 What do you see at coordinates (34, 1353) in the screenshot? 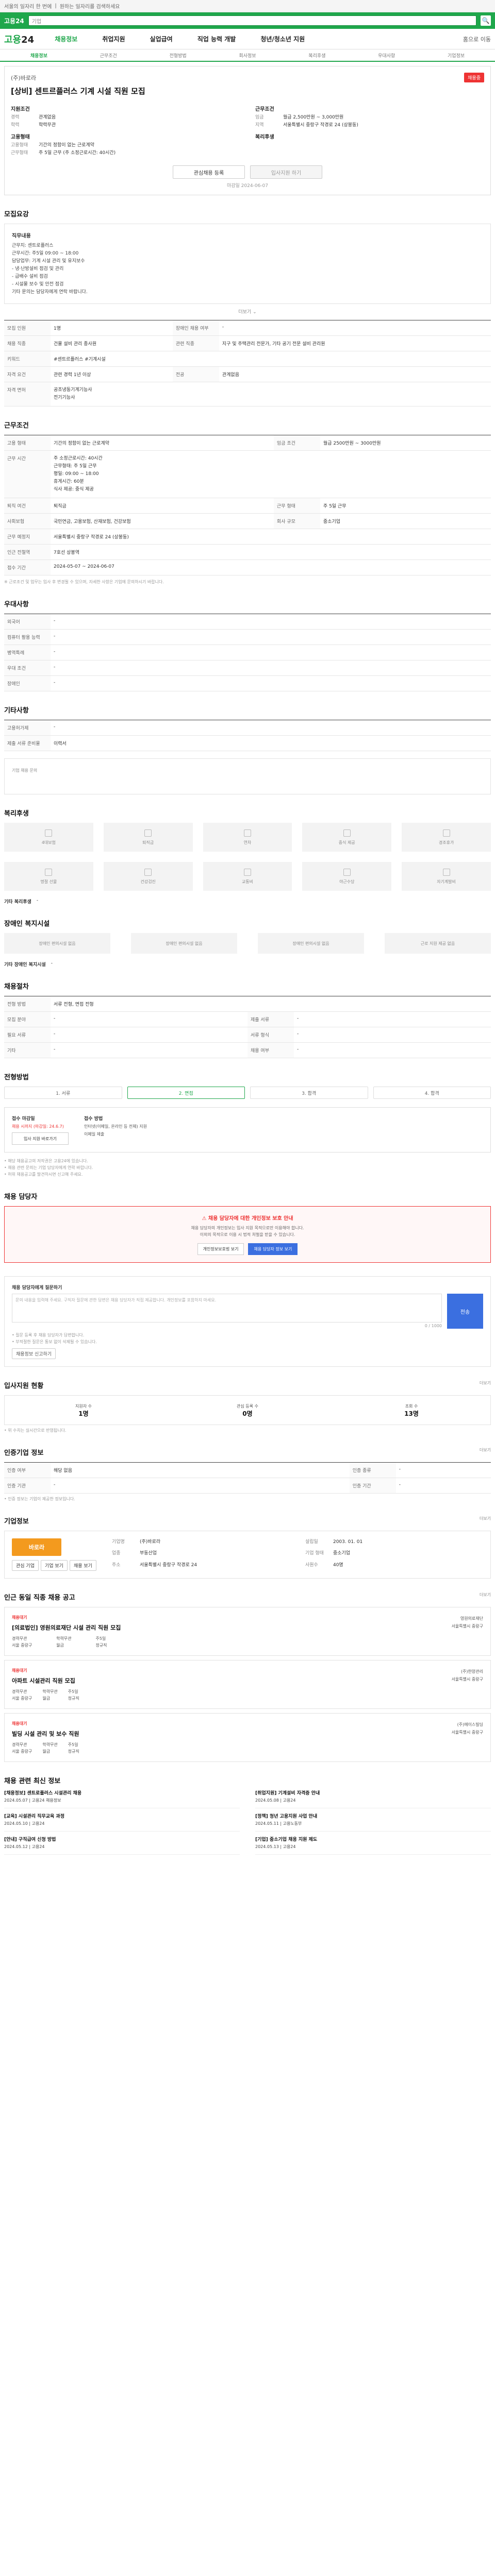
I see `report-button: 채용정보 신고하기` at bounding box center [34, 1353].